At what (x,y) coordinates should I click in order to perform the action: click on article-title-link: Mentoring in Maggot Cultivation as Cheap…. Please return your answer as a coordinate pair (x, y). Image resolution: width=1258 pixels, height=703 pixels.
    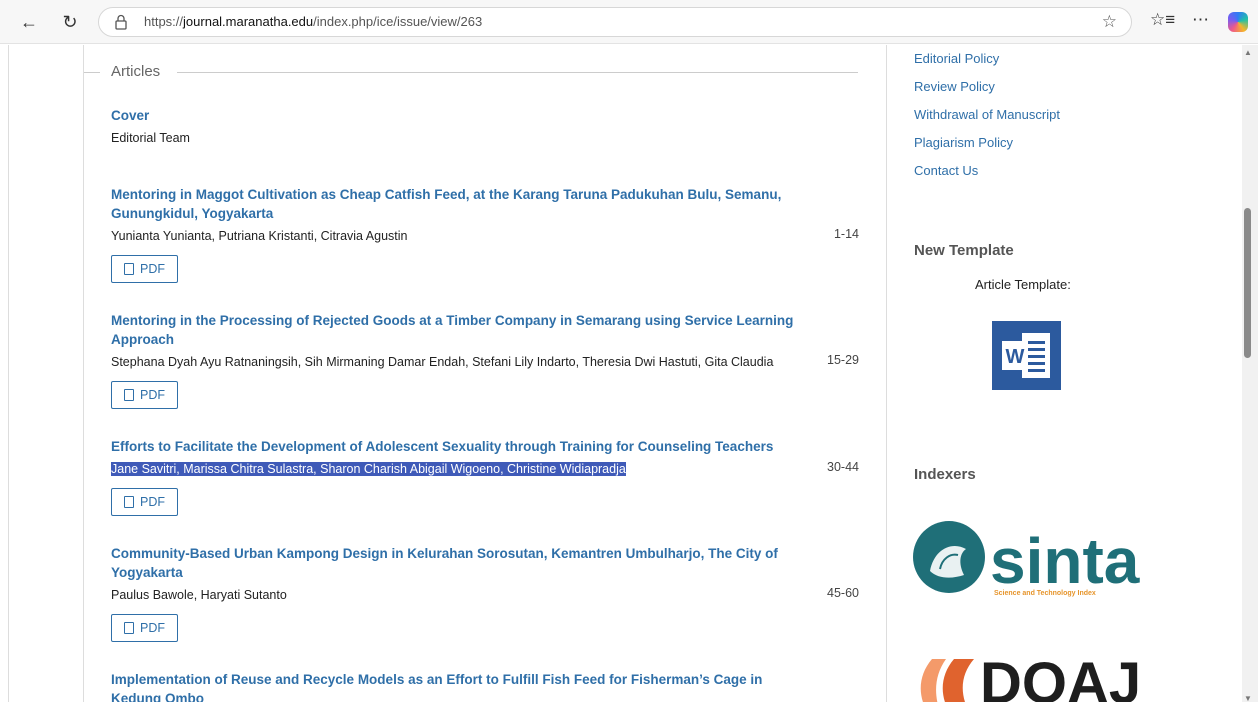
    Looking at the image, I should click on (461, 204).